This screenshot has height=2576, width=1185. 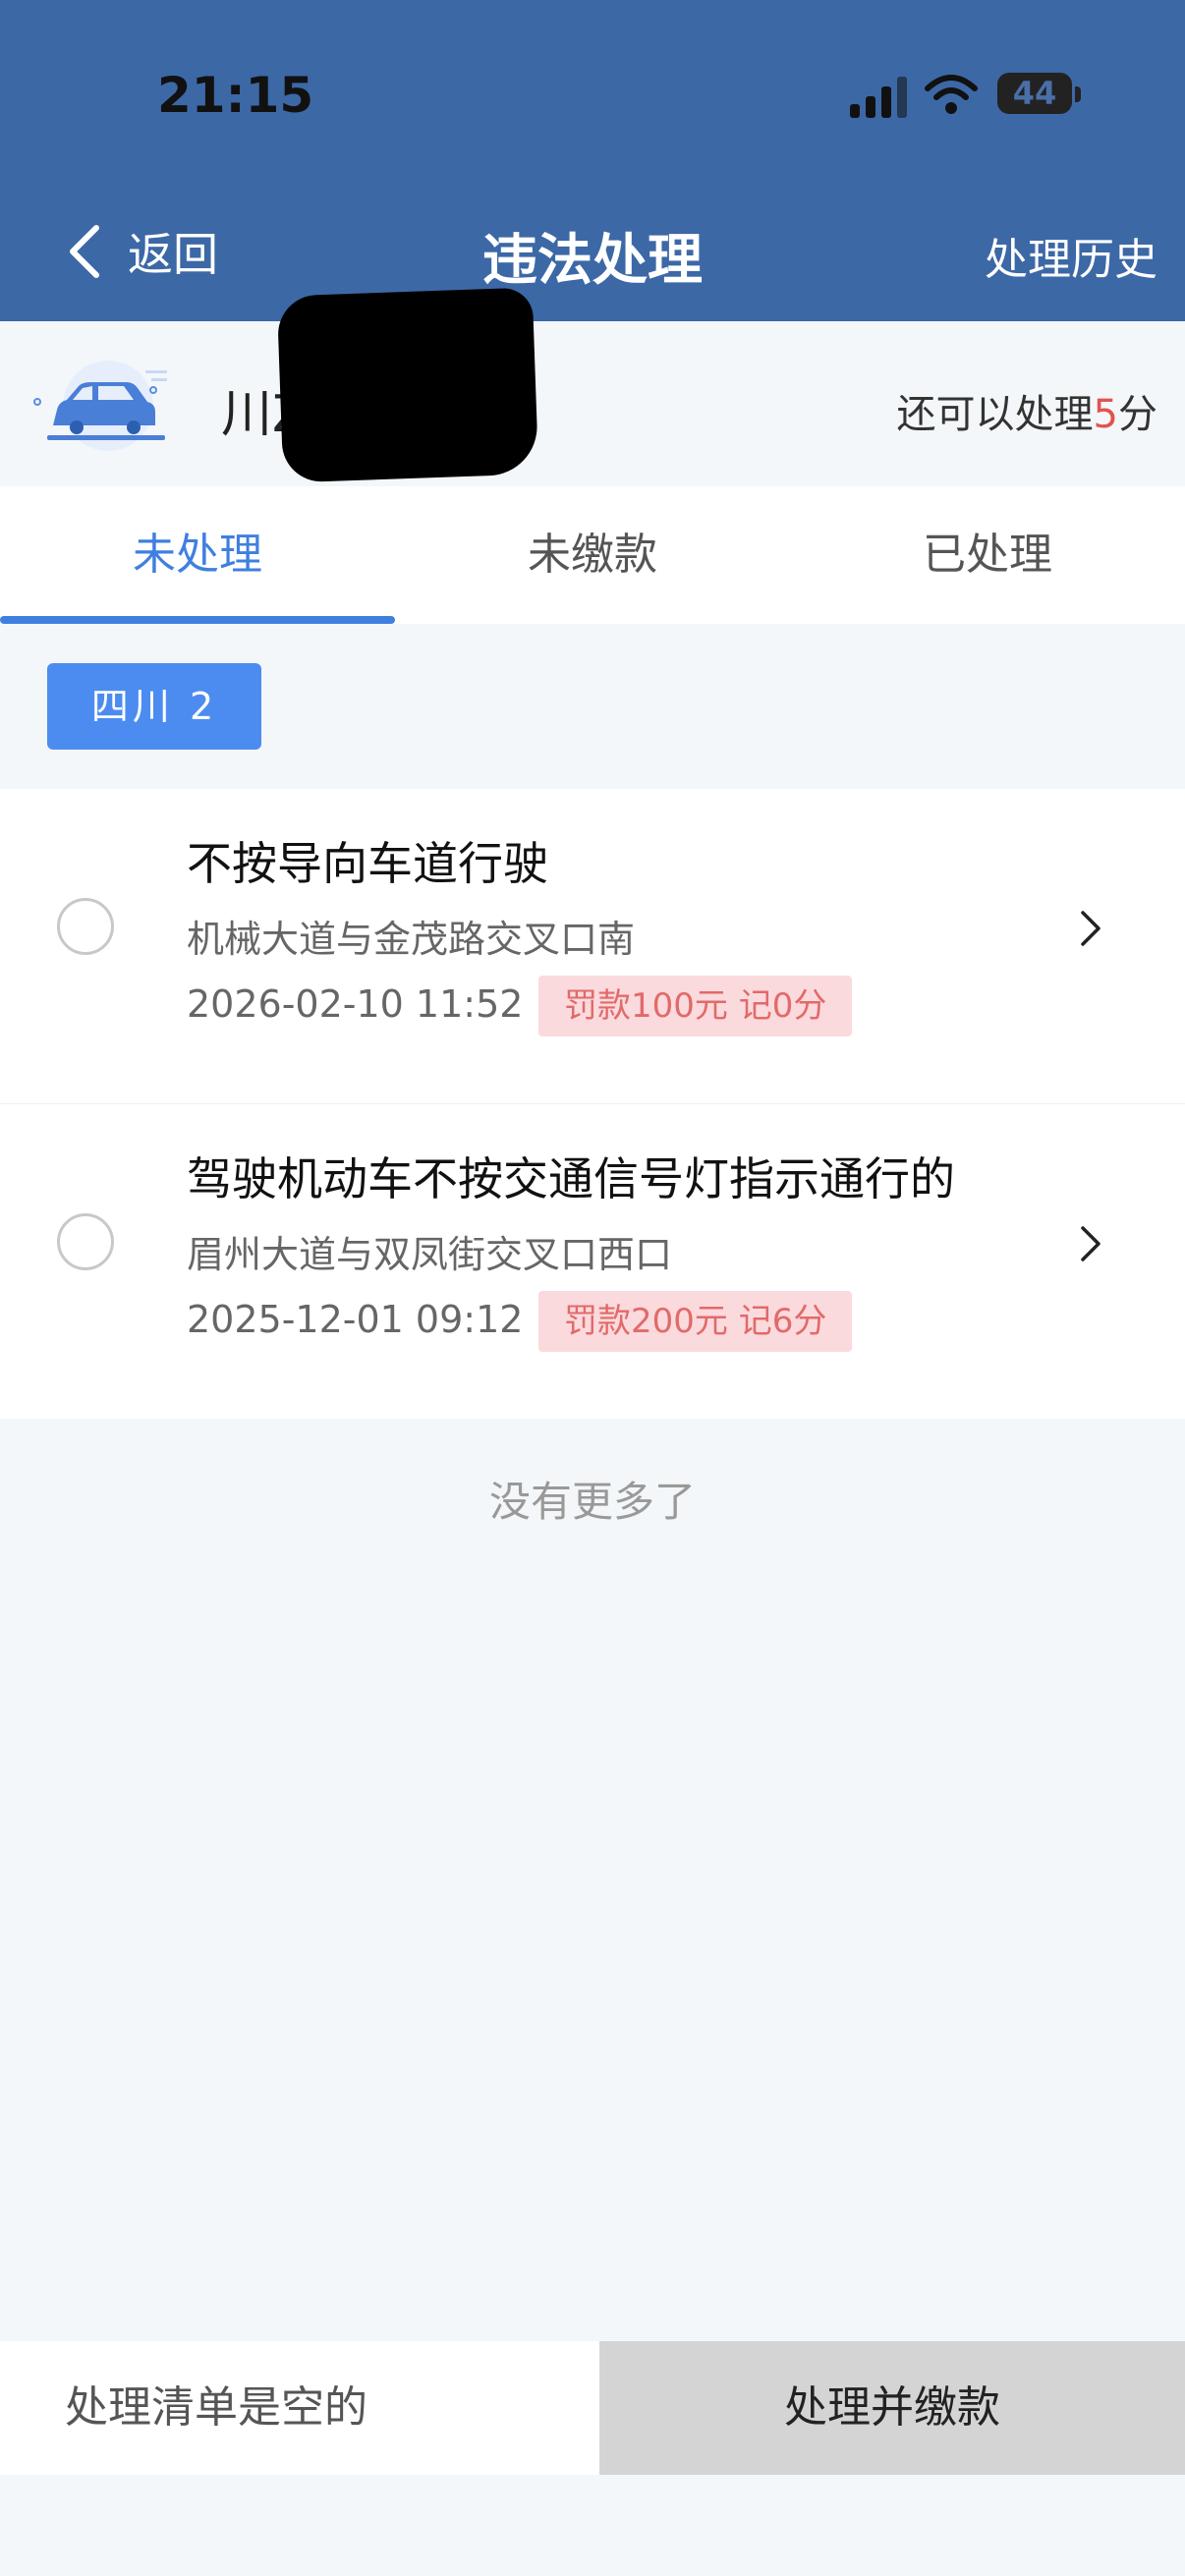 What do you see at coordinates (154, 706) in the screenshot?
I see `region-filter-chip: 四川 2` at bounding box center [154, 706].